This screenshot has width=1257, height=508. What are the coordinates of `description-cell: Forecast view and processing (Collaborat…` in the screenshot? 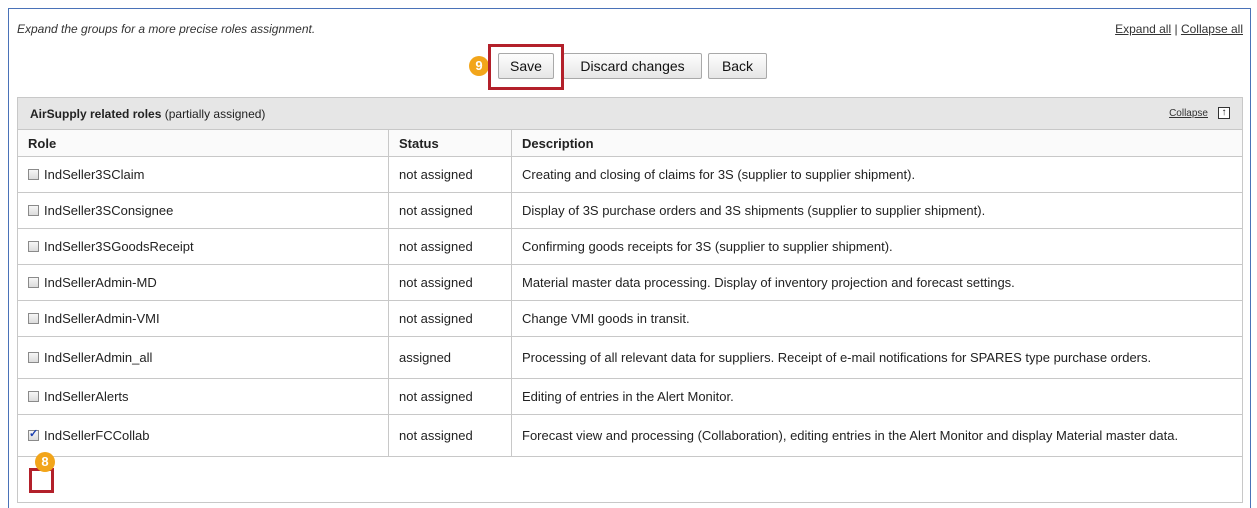 It's located at (876, 435).